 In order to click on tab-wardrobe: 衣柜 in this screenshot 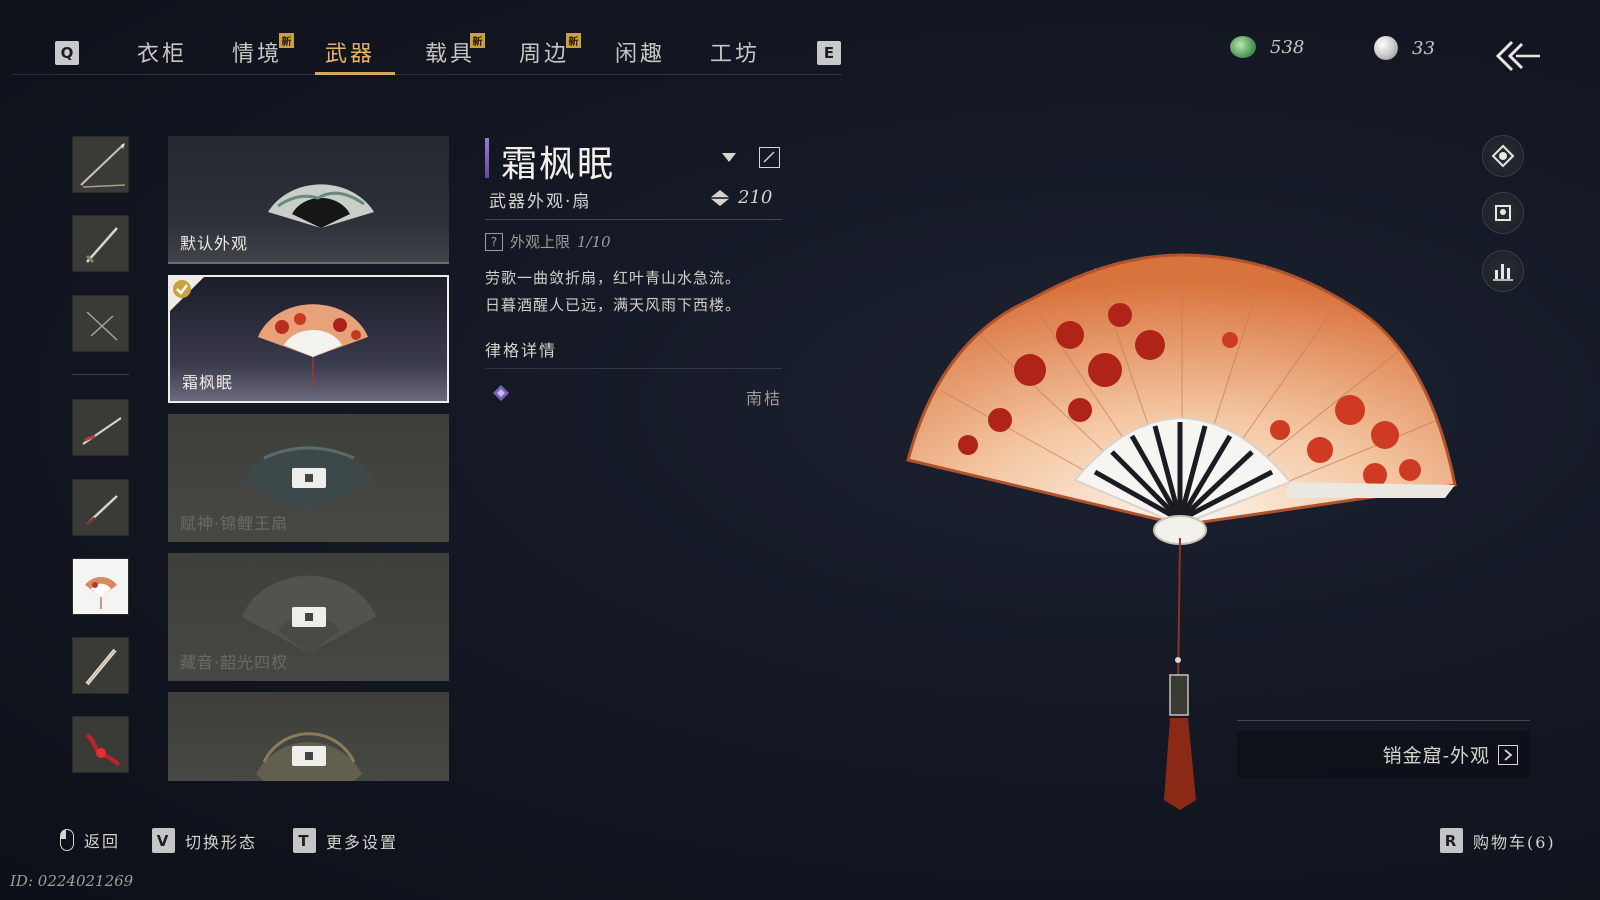, I will do `click(162, 52)`.